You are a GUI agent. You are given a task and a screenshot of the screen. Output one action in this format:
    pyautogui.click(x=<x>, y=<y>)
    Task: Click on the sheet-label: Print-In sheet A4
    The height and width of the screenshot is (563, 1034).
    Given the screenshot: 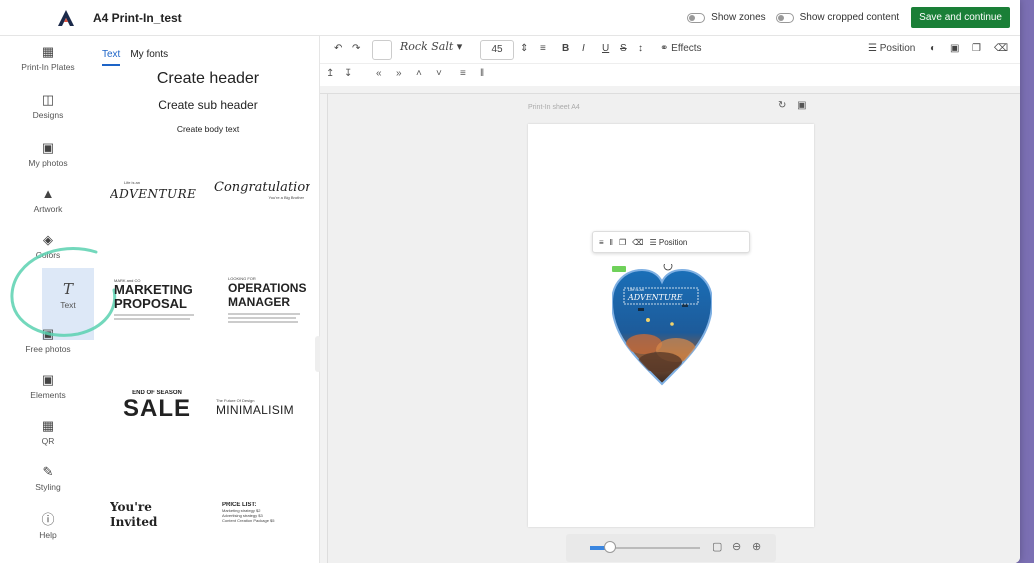 What is the action you would take?
    pyautogui.click(x=554, y=107)
    